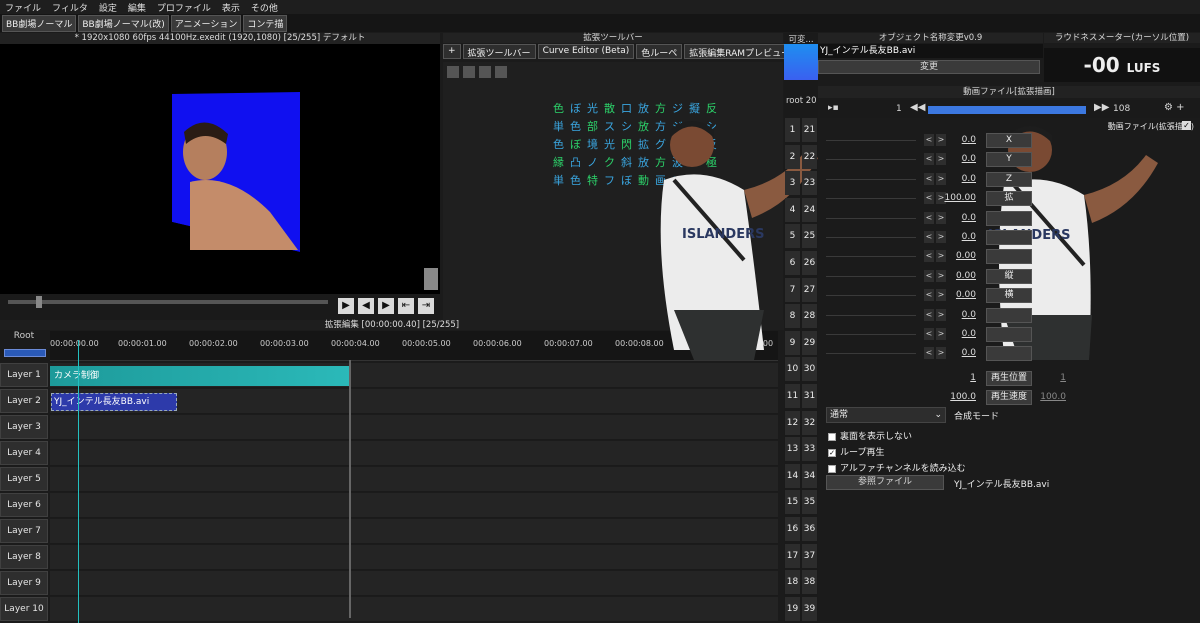  Describe the element at coordinates (792, 236) in the screenshot. I see `scene-number: 5` at that location.